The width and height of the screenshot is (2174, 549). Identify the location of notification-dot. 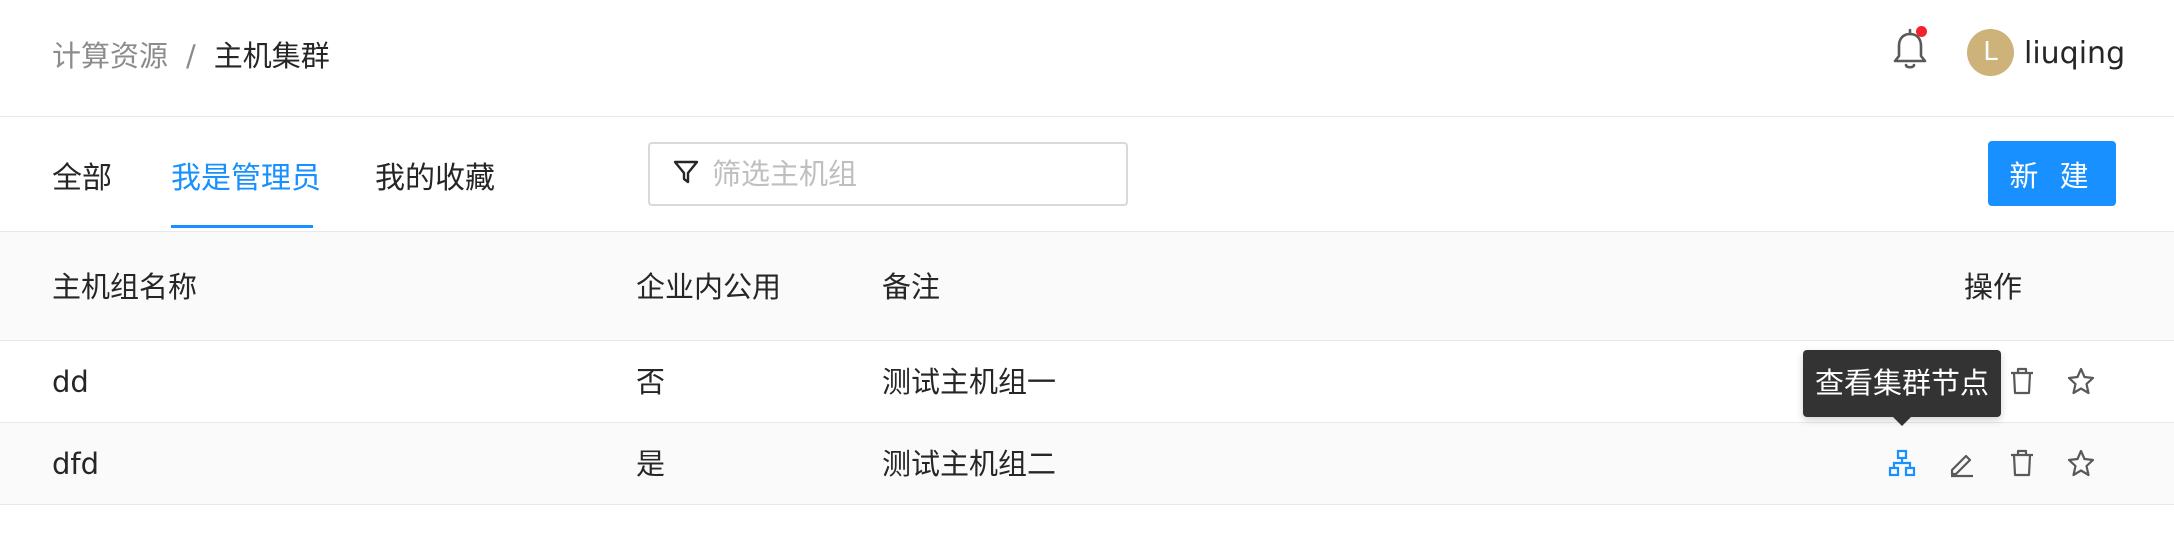
(1921, 31).